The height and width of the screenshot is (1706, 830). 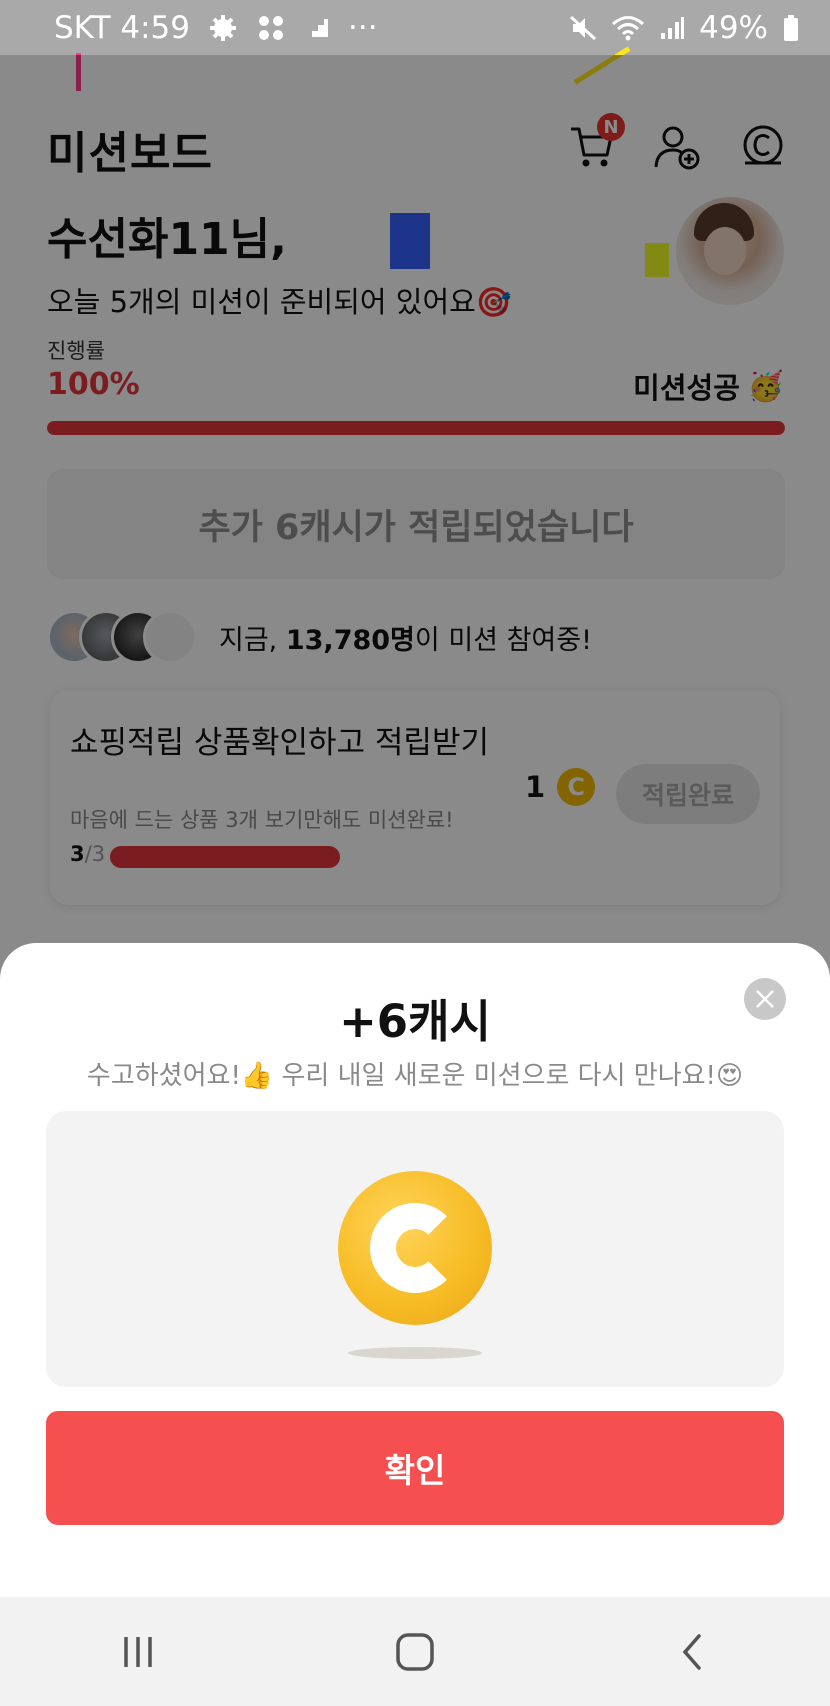 I want to click on signal-icon, so click(x=672, y=28).